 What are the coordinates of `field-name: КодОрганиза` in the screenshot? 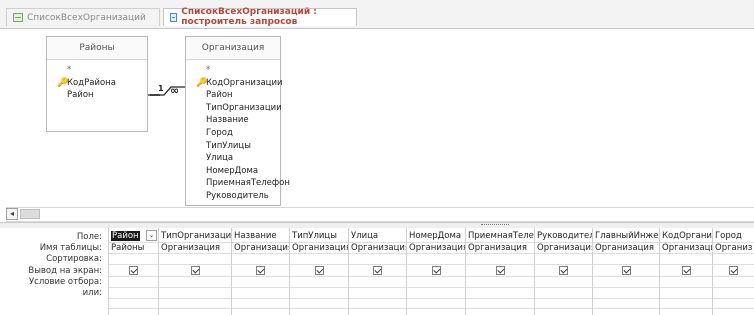 It's located at (687, 236).